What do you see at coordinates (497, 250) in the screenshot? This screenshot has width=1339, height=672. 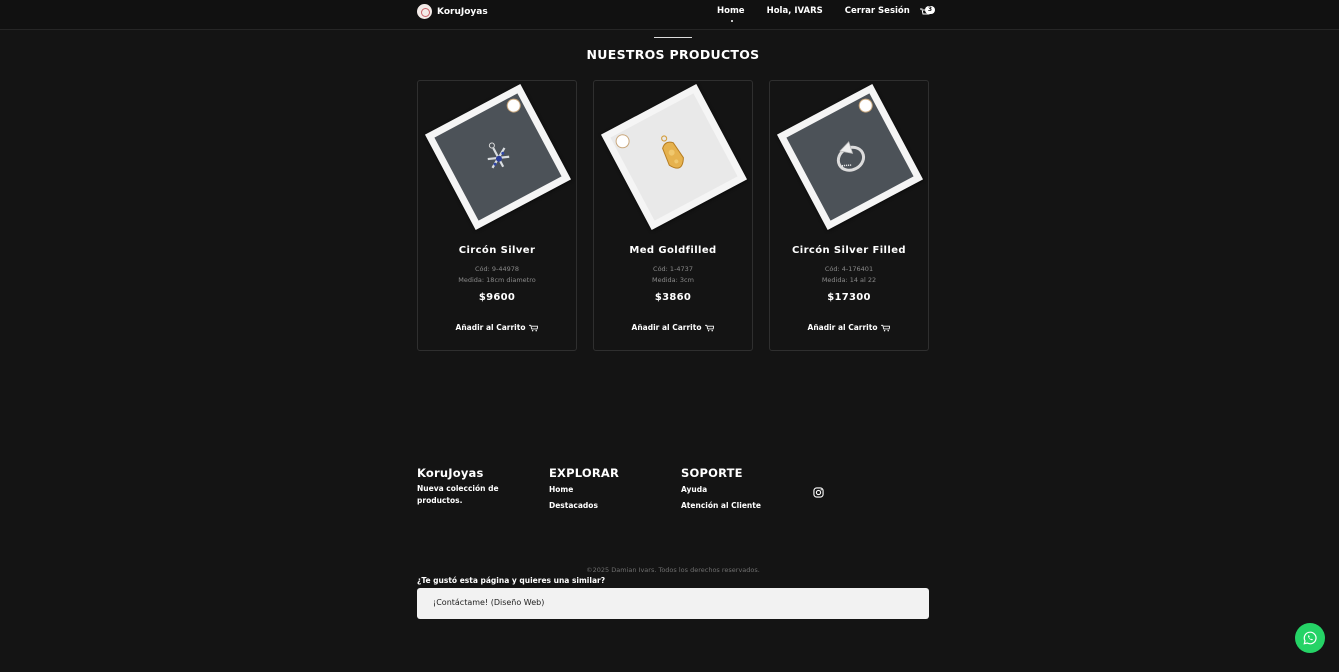 I see `product-name: Circón Silver` at bounding box center [497, 250].